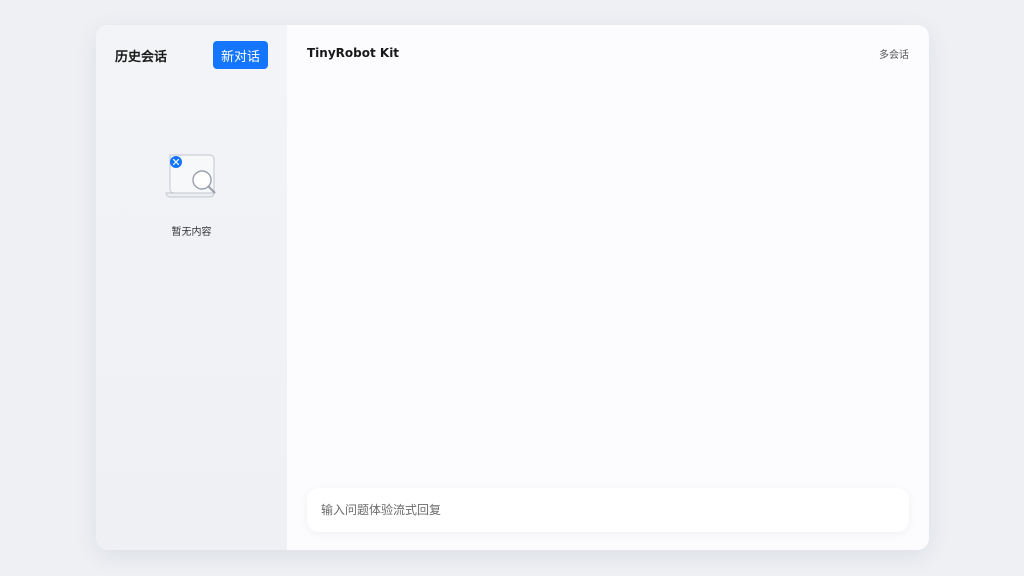  I want to click on empty-document-search-icon, so click(189, 176).